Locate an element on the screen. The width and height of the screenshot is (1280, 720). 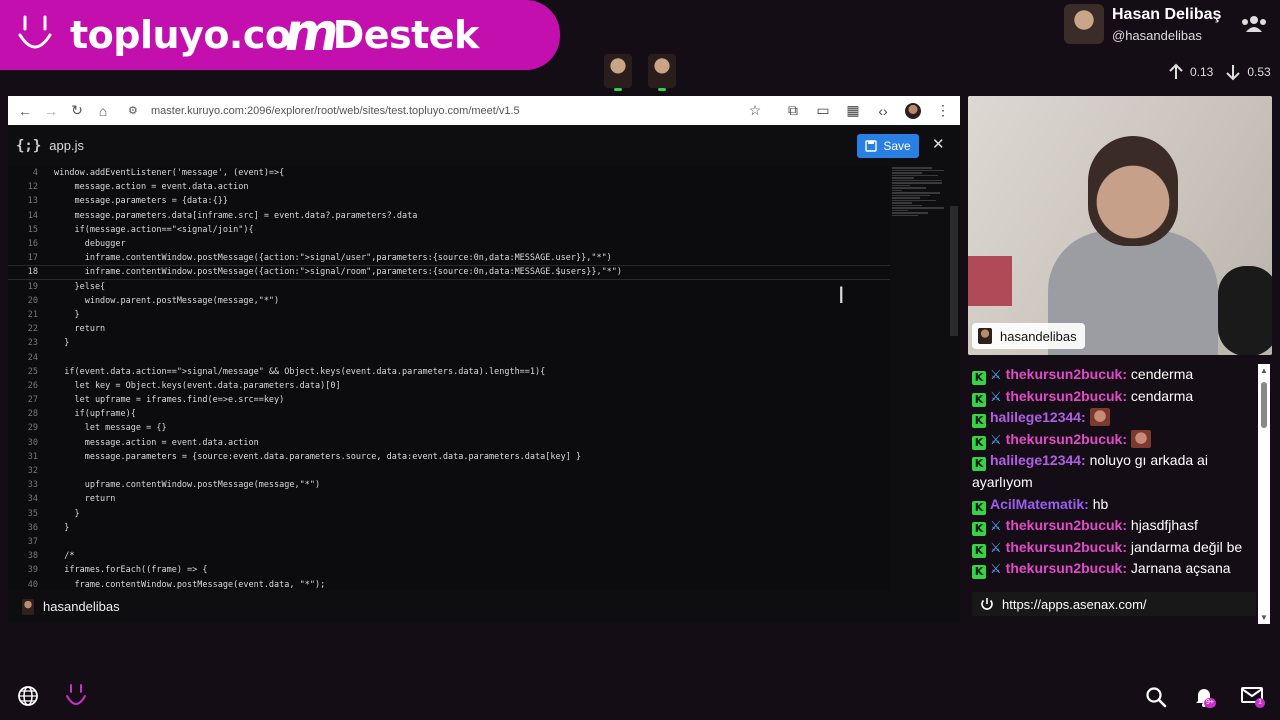
code-line: 19 }else{ is located at coordinates (449, 287).